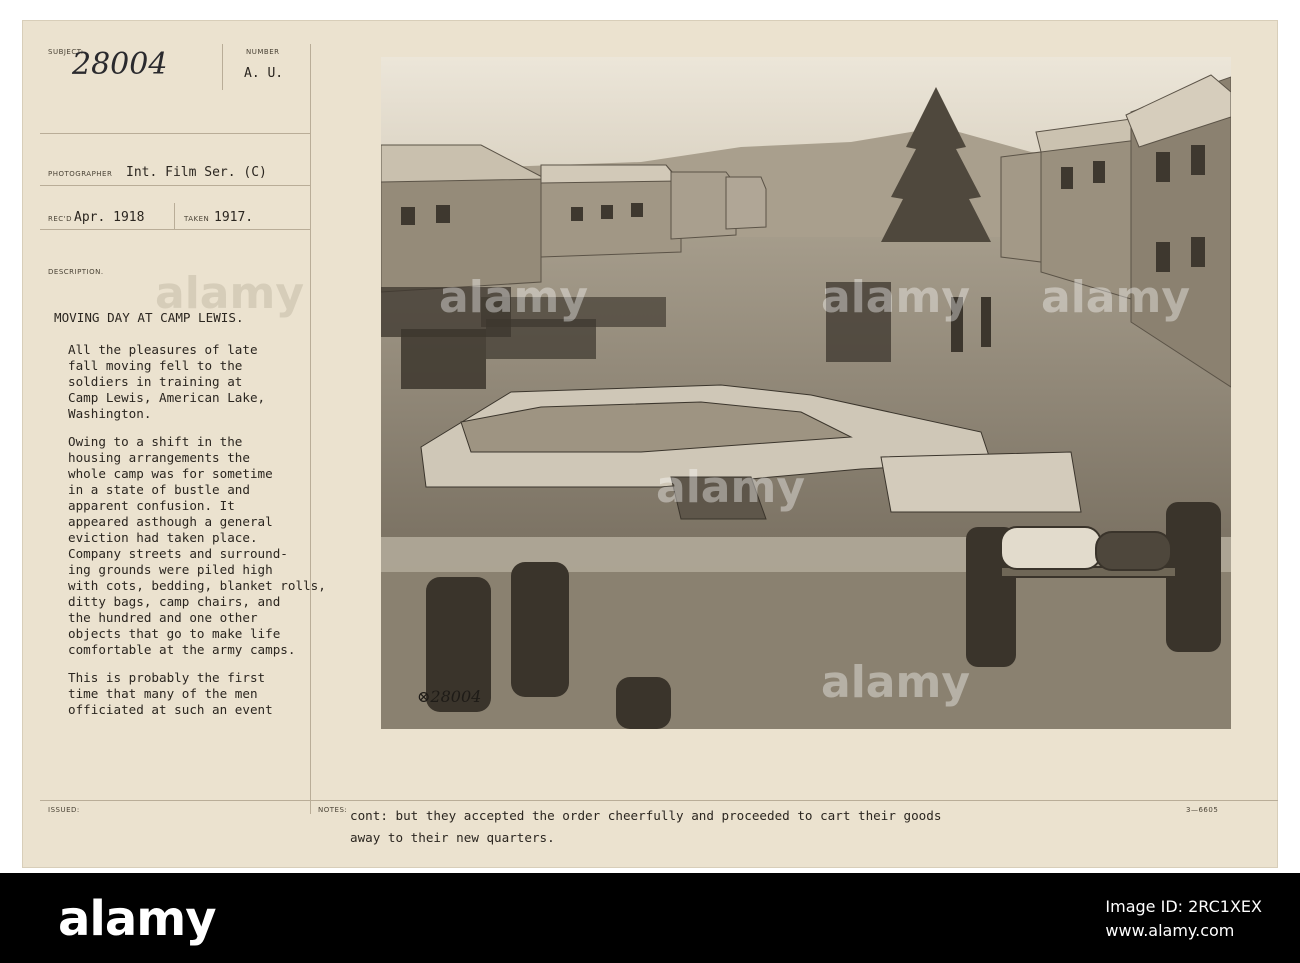  I want to click on text-line: whole camp was for sometime, so click(170, 473).